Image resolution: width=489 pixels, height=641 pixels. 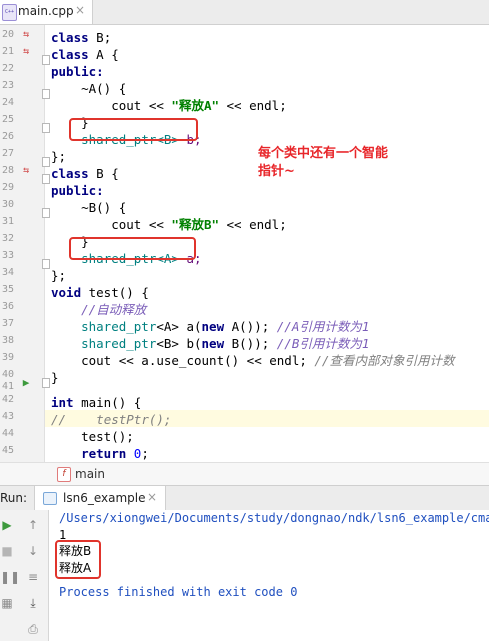 What do you see at coordinates (210, 343) in the screenshot?
I see `code-line: shared_ptr<B> b(new B()); //B引用计数为1` at bounding box center [210, 343].